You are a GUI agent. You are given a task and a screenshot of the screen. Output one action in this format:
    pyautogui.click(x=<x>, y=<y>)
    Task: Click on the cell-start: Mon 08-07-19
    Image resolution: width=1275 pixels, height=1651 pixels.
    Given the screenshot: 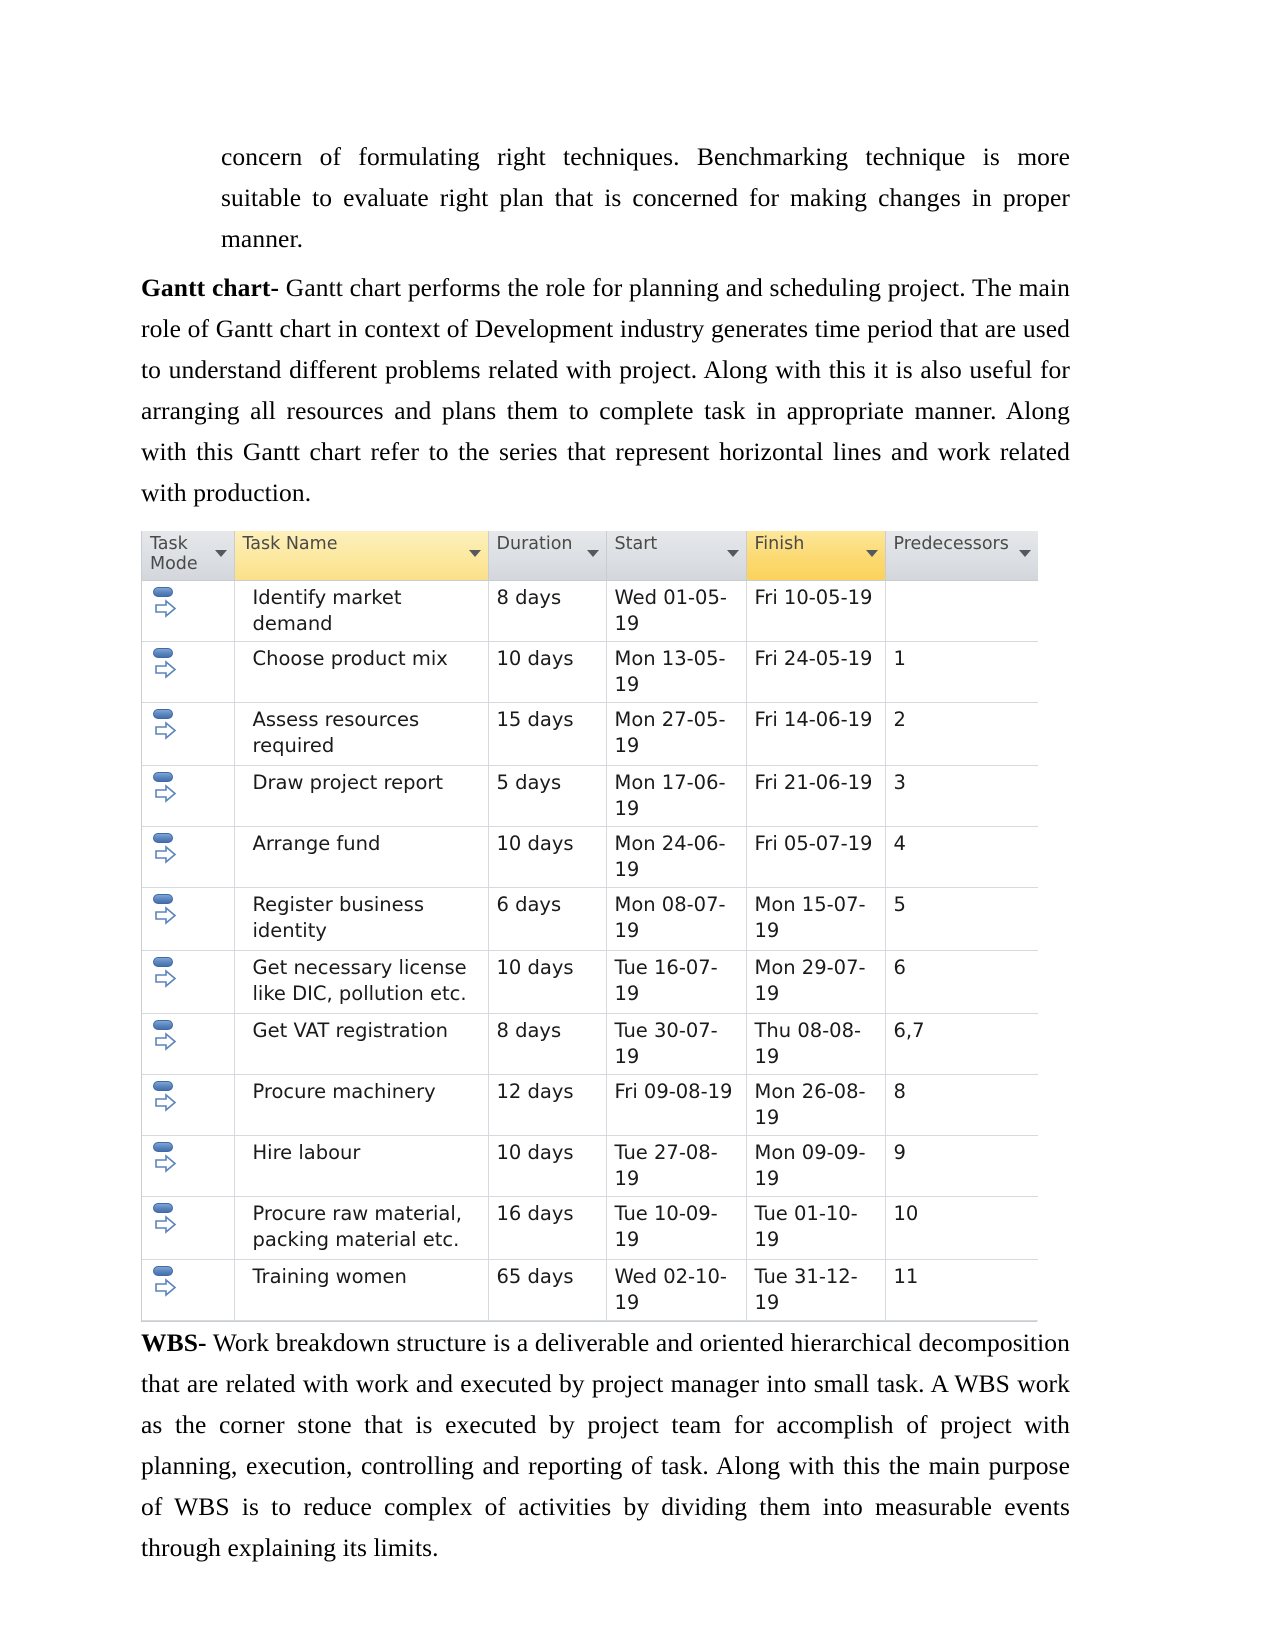 What is the action you would take?
    pyautogui.click(x=676, y=919)
    